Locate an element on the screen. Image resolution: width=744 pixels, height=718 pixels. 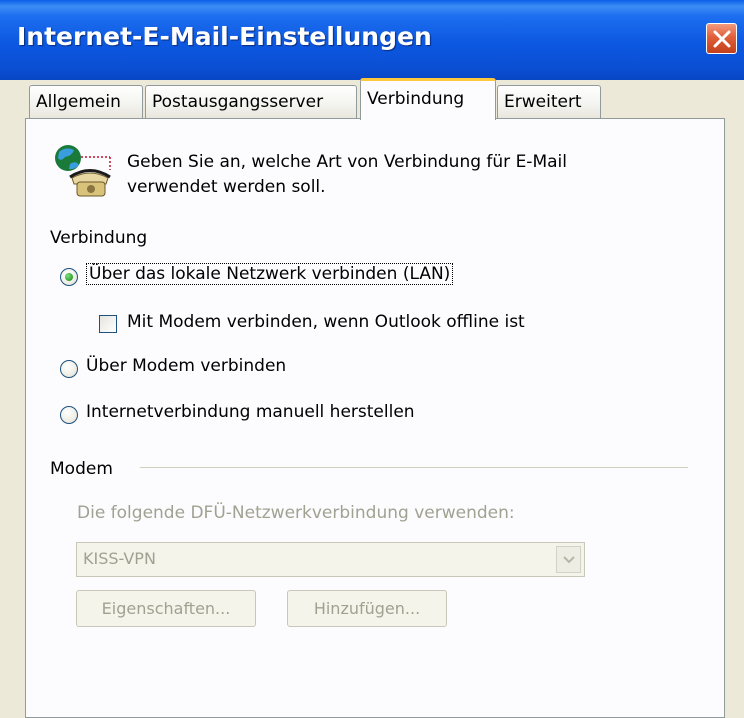
modem-group-label: Modem is located at coordinates (81, 469).